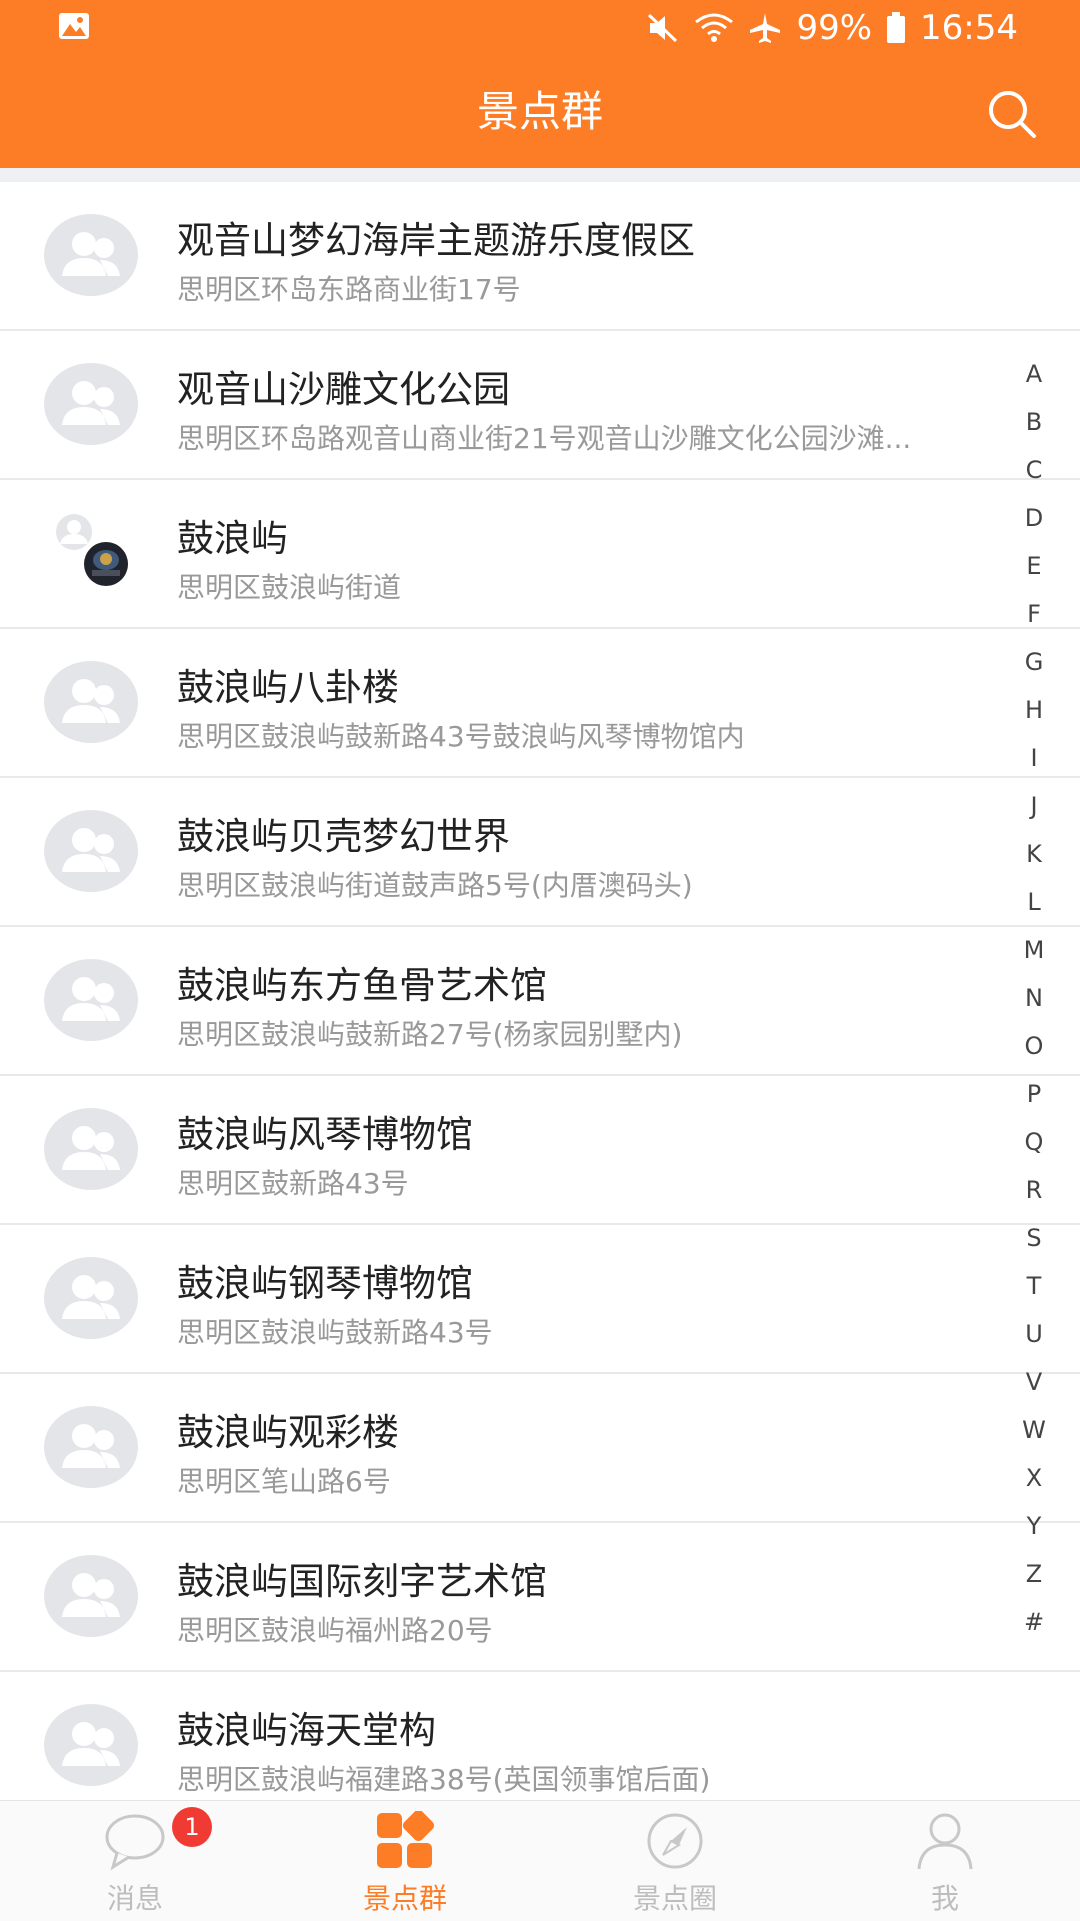 The image size is (1080, 1921). What do you see at coordinates (1034, 662) in the screenshot?
I see `index-letter: G` at bounding box center [1034, 662].